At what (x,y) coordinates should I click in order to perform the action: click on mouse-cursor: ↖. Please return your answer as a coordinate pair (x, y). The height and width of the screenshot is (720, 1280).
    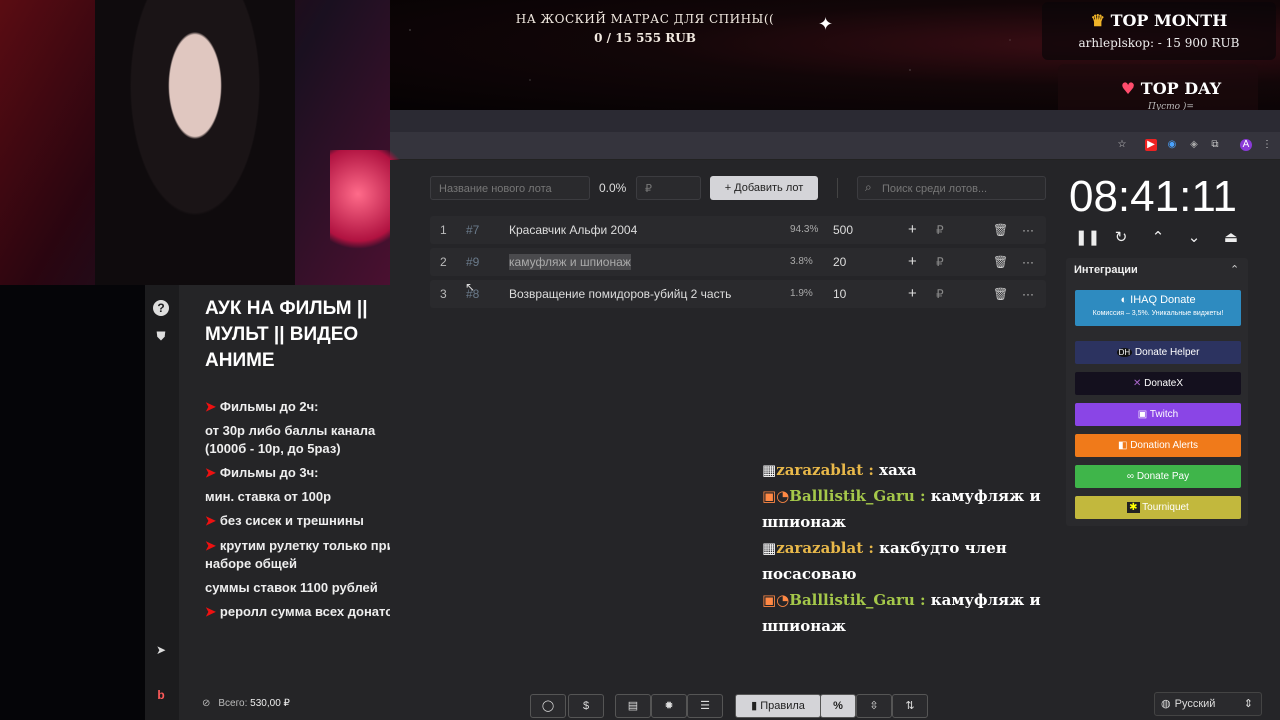
    Looking at the image, I should click on (470, 287).